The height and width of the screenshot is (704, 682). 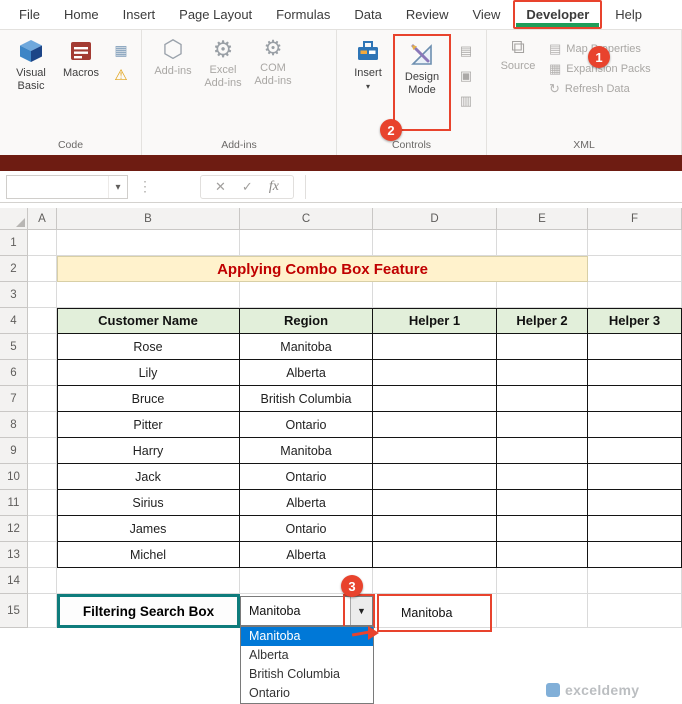 I want to click on cell-D14, so click(x=435, y=581).